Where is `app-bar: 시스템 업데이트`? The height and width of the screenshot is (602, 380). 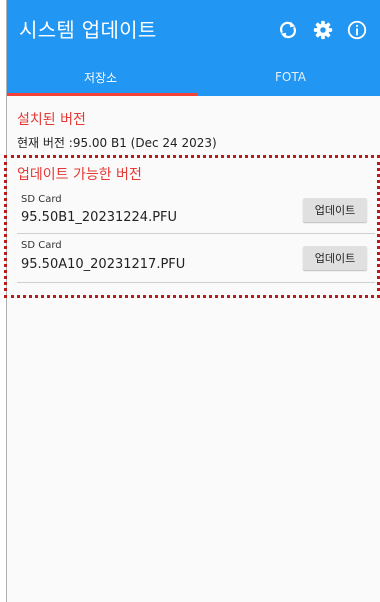 app-bar: 시스템 업데이트 is located at coordinates (193, 29).